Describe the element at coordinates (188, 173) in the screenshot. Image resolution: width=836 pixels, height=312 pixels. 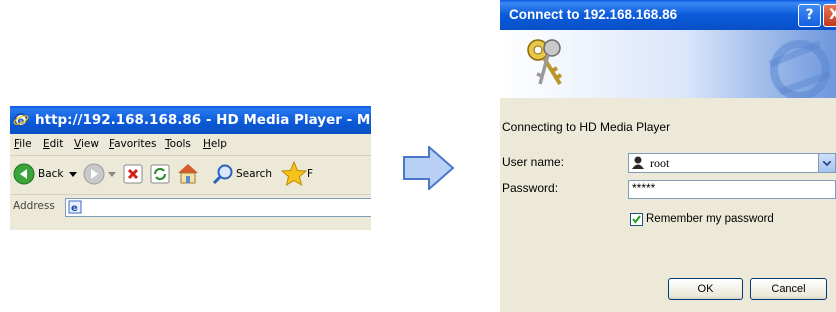
I see `home-icon` at that location.